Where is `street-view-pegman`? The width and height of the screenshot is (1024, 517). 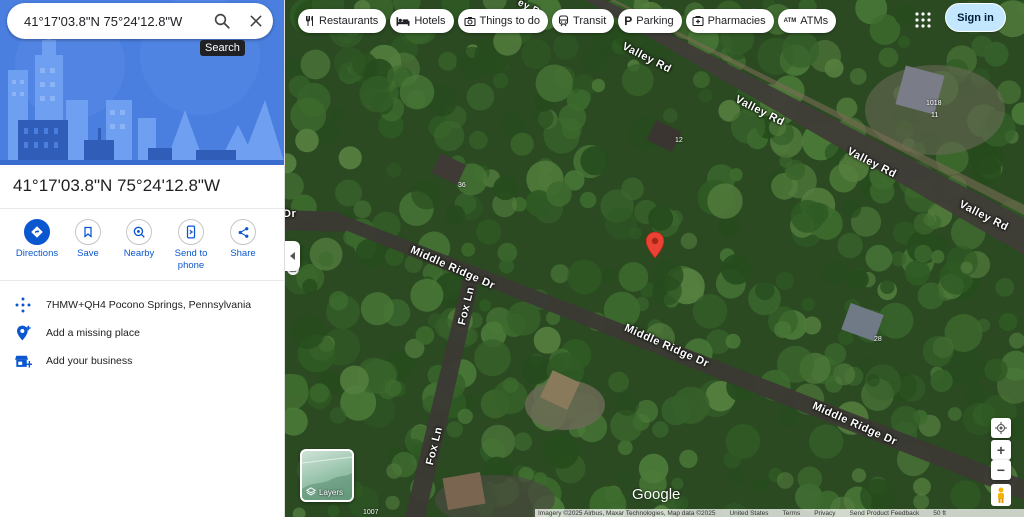
street-view-pegman is located at coordinates (1001, 495).